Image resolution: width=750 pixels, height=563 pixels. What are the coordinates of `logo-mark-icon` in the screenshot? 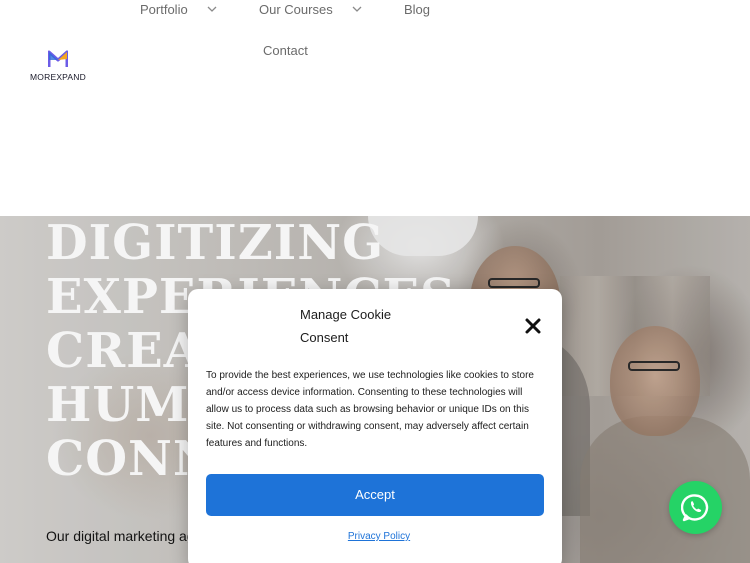 It's located at (58, 58).